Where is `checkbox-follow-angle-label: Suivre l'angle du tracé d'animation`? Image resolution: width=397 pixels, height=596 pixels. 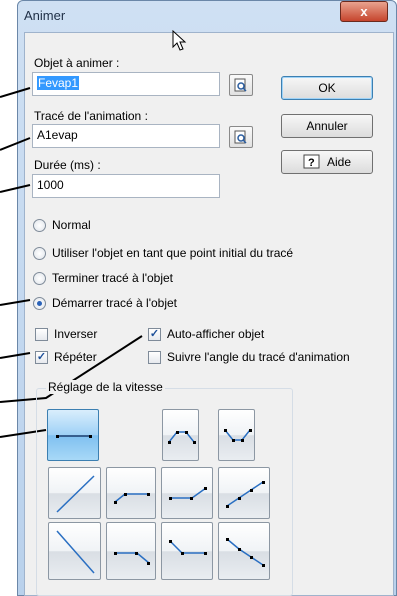
checkbox-follow-angle-label: Suivre l'angle du tracé d'animation is located at coordinates (258, 357).